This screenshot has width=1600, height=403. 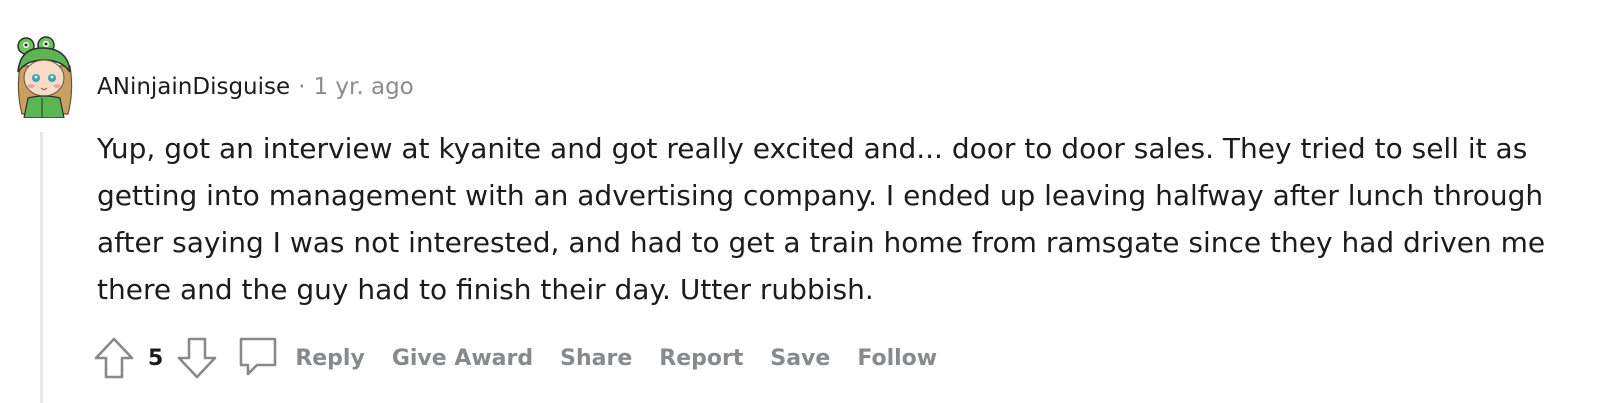 I want to click on vote-score: 5, so click(x=156, y=358).